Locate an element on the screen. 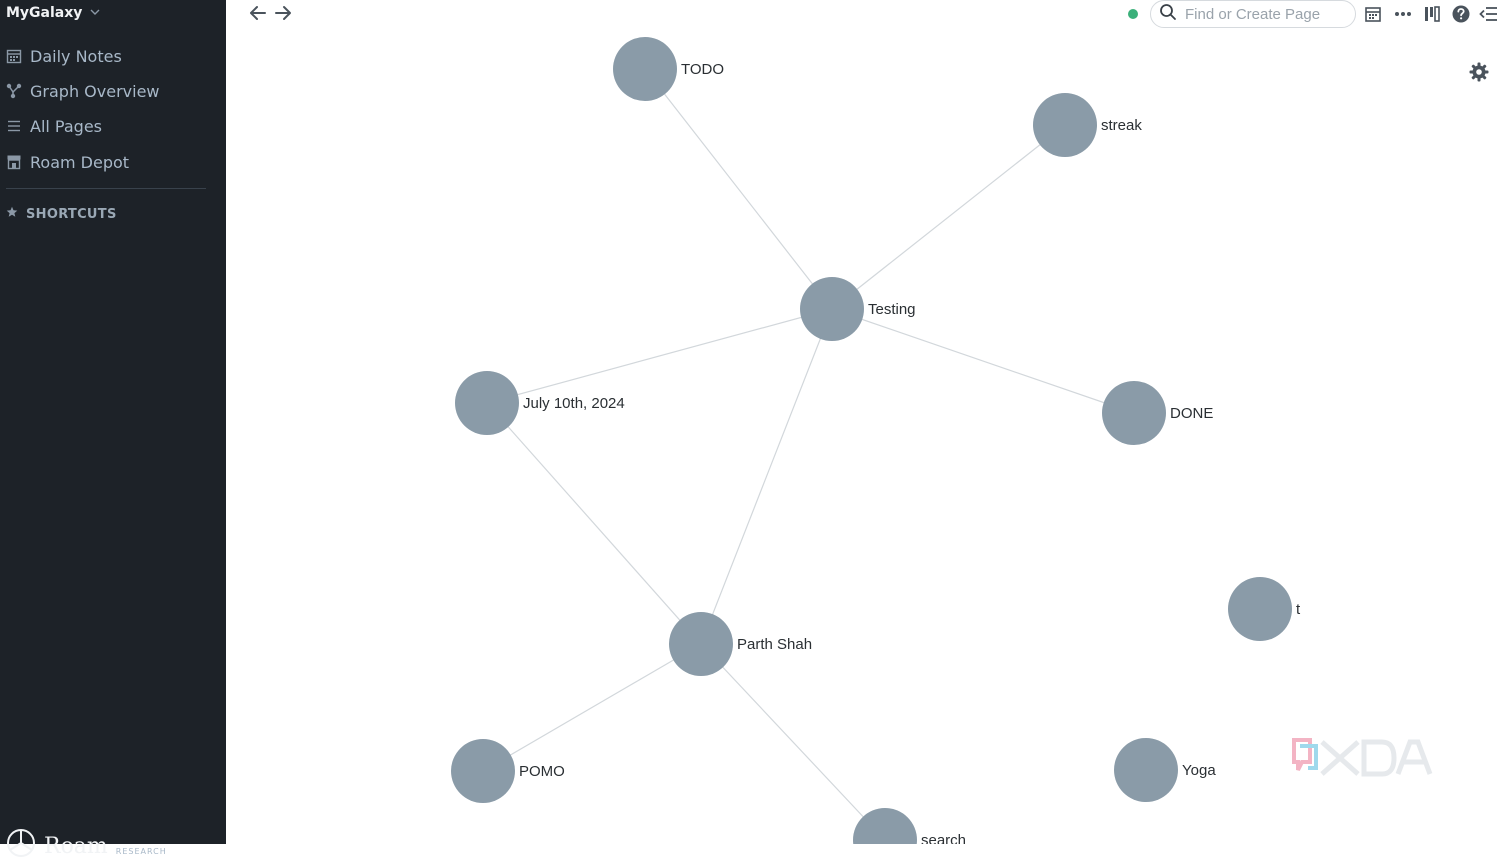 This screenshot has height=864, width=1497. outdent-icon is located at coordinates (1488, 14).